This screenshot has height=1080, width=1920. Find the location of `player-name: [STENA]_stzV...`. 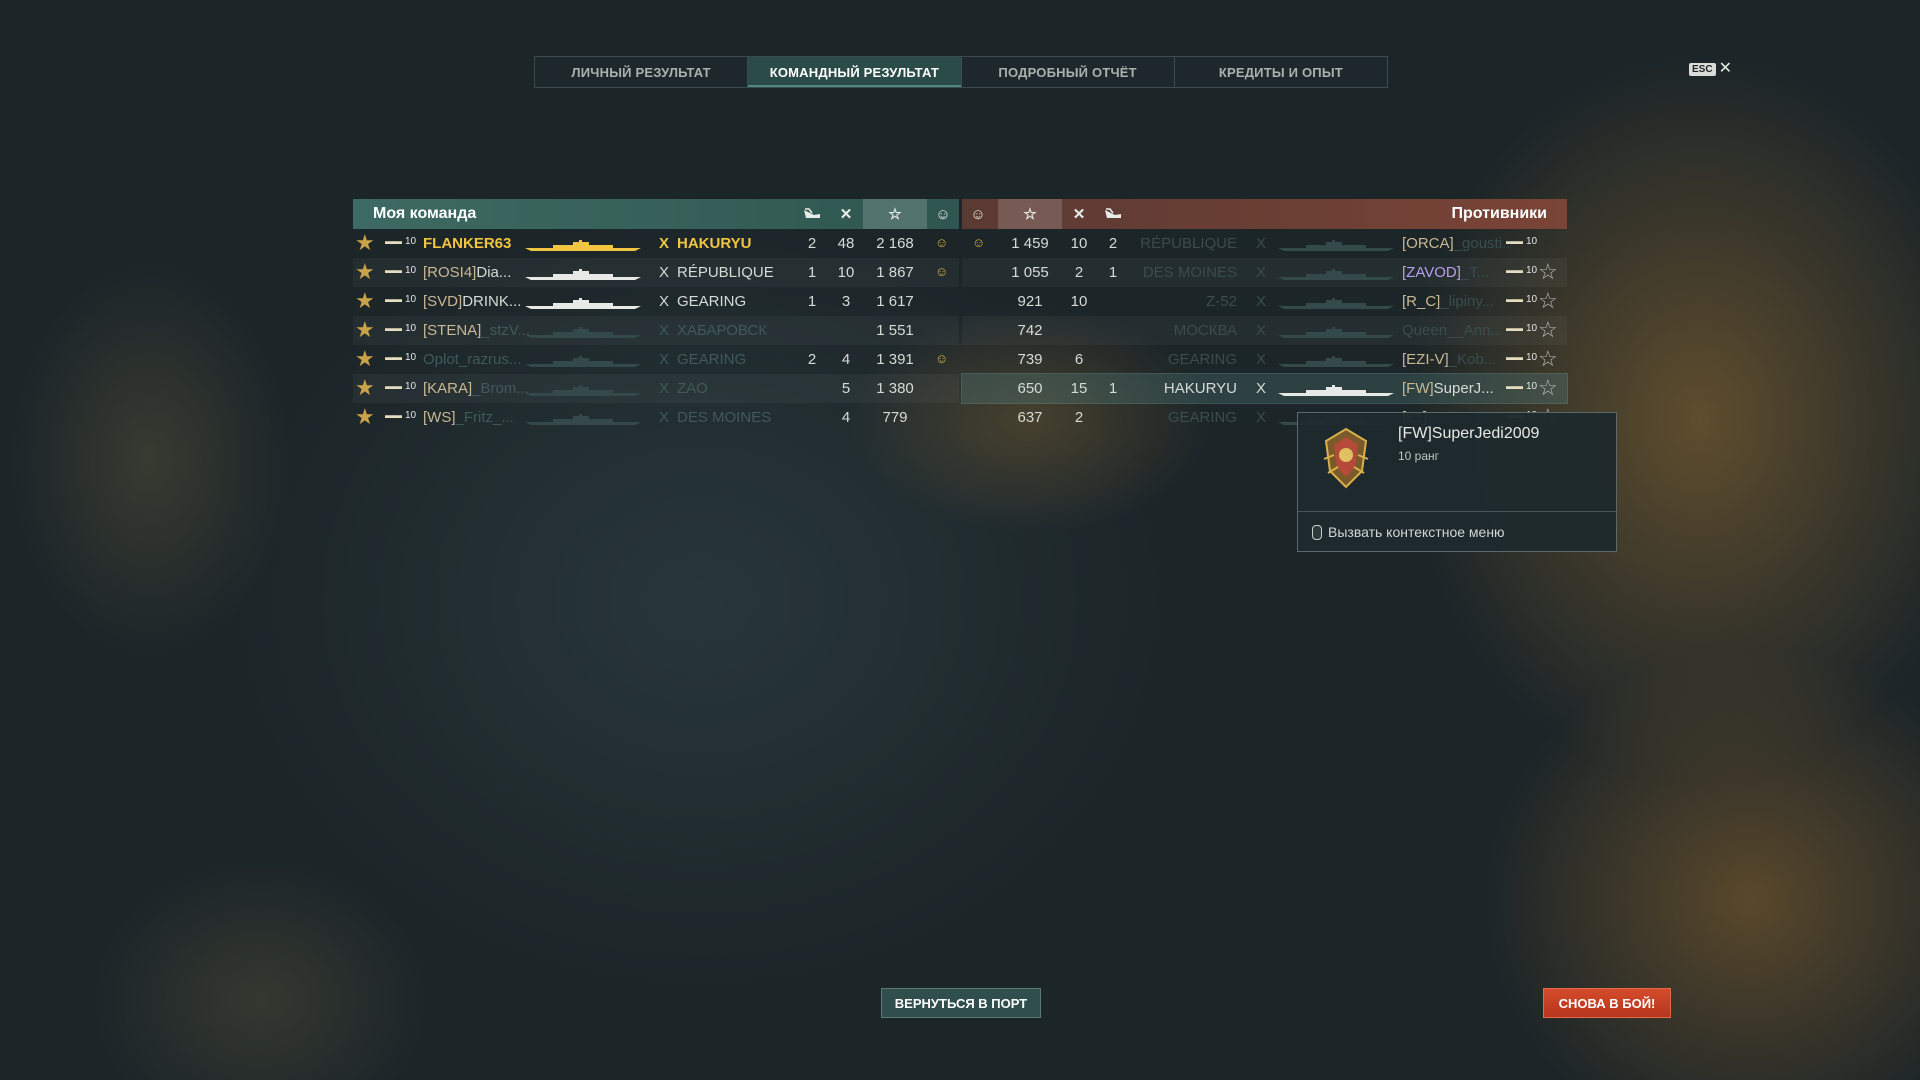

player-name: [STENA]_stzV... is located at coordinates (476, 330).